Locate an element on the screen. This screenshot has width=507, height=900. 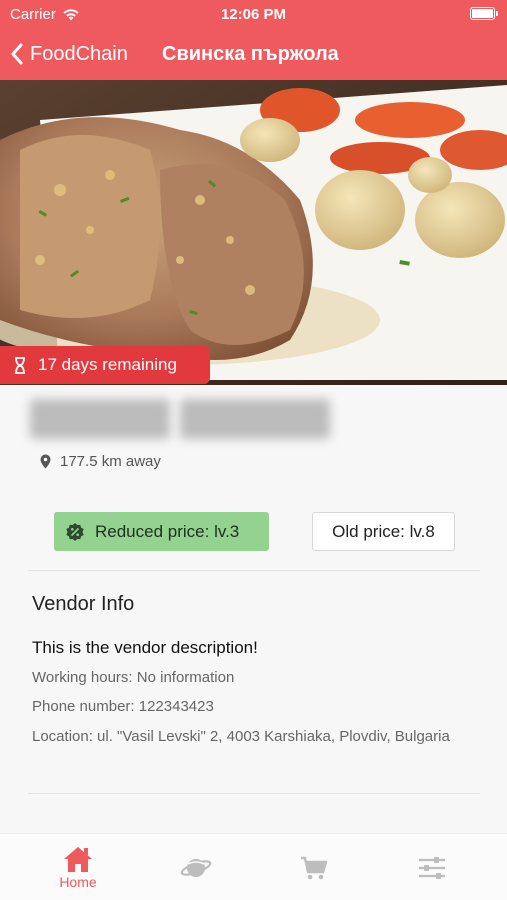
reduced-price-badge: Reduced price: lv.3 is located at coordinates (161, 531).